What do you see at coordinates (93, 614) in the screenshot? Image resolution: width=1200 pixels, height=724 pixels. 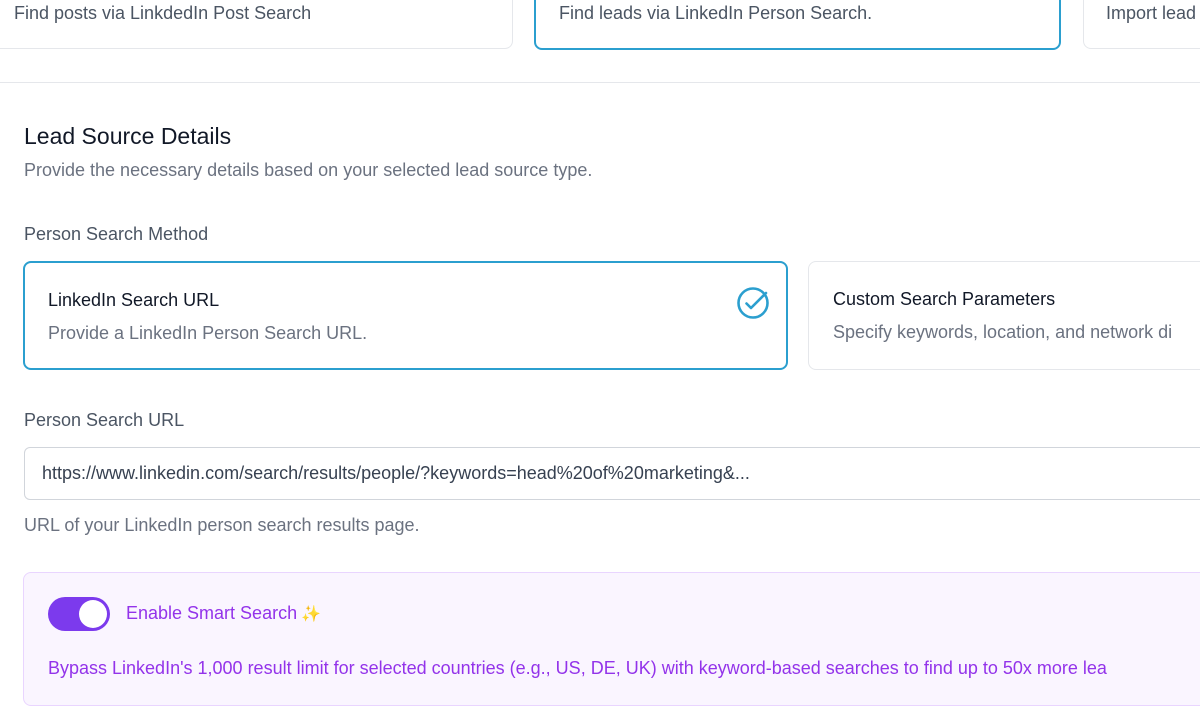 I see `toggle-knob` at bounding box center [93, 614].